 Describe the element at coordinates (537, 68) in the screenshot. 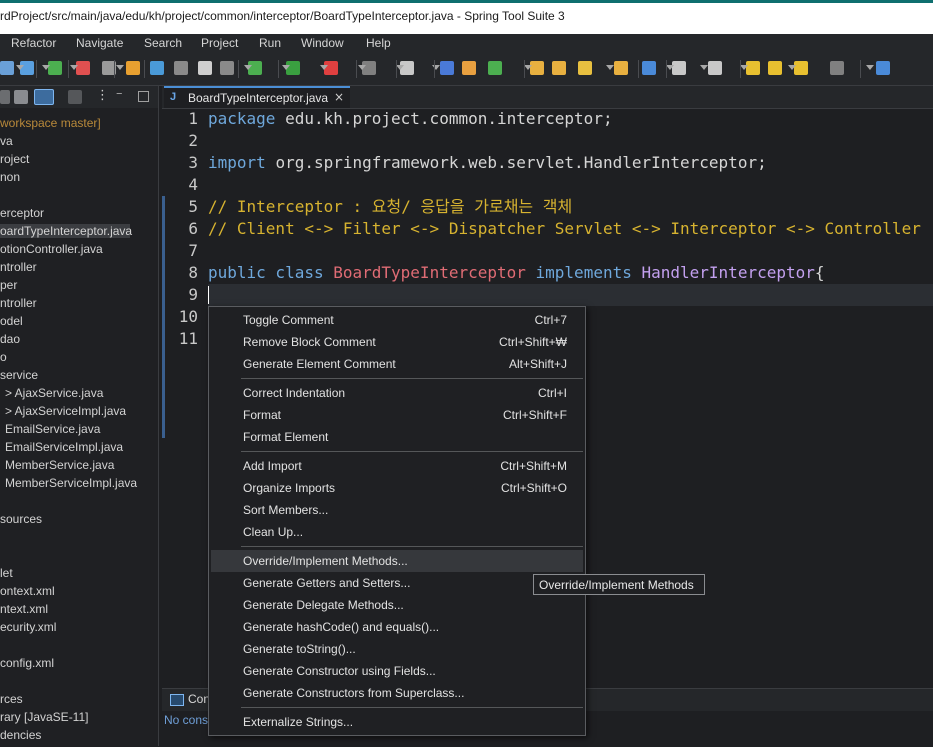

I see `open-type-icon` at that location.